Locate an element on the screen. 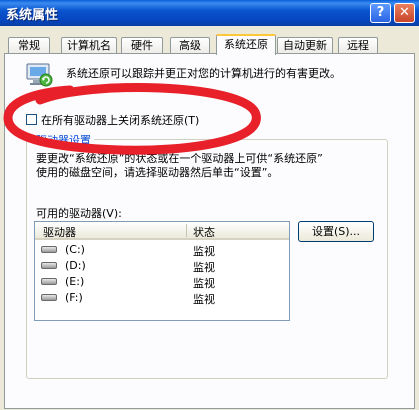  column-header-drive: 驱动器 is located at coordinates (59, 232).